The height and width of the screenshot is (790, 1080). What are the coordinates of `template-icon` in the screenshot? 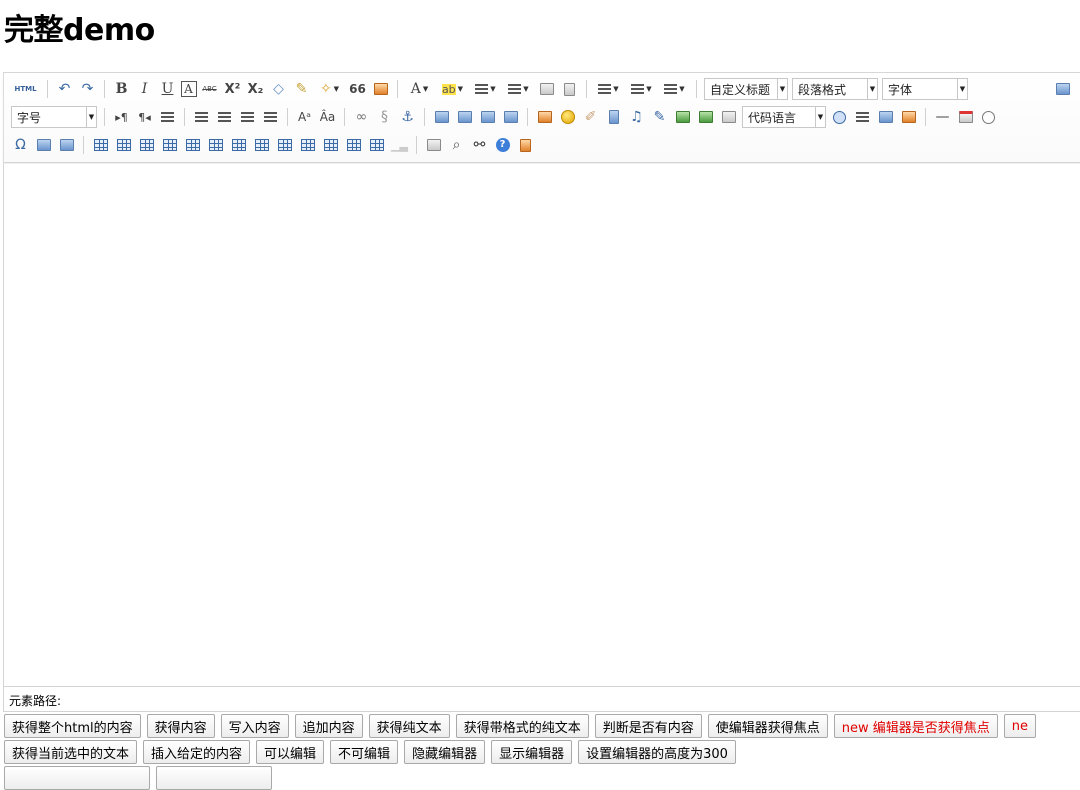 It's located at (886, 117).